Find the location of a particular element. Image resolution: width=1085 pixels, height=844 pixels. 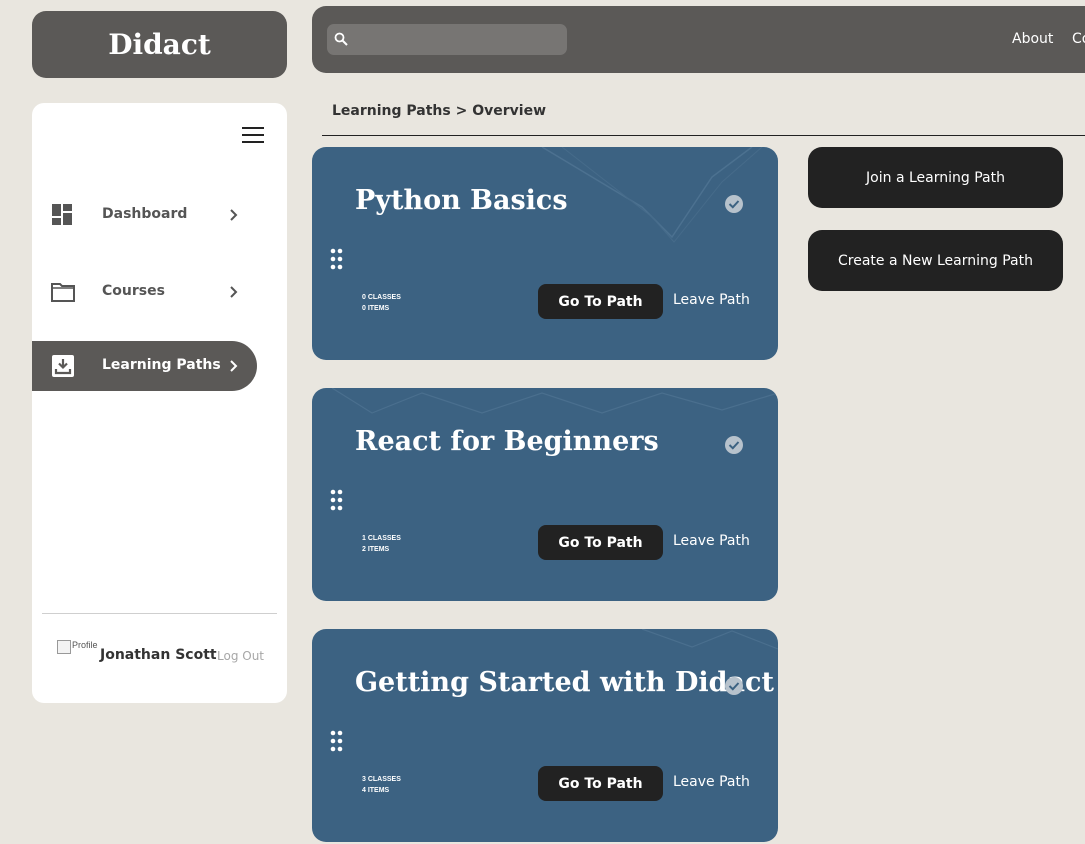

top-navigation-bar: About Co is located at coordinates (698, 39).